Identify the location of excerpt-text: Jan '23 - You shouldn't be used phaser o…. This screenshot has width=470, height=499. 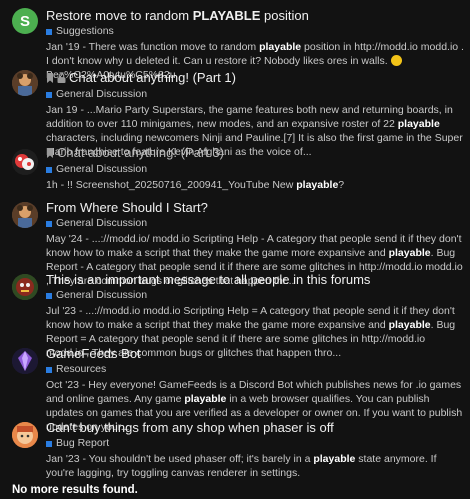
(180, 459).